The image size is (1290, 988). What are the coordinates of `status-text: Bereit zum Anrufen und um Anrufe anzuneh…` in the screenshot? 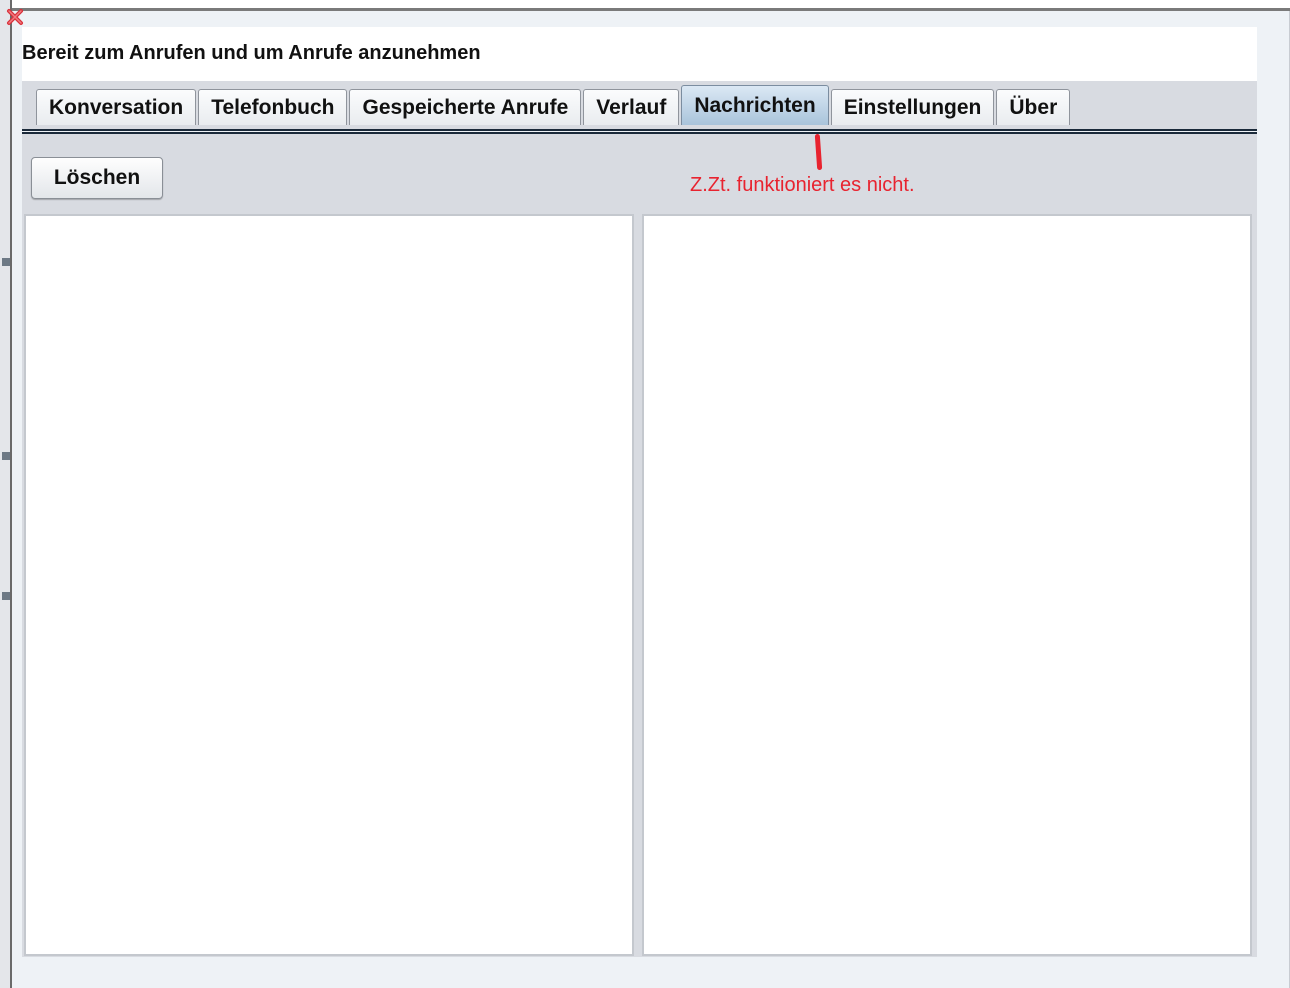 It's located at (251, 53).